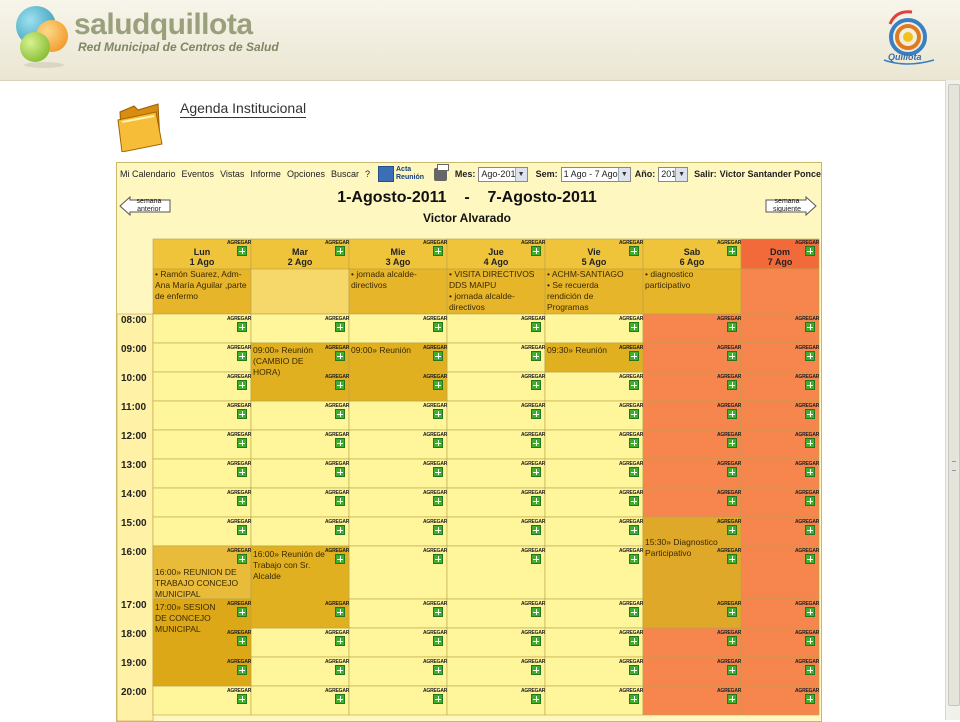 Image resolution: width=960 pixels, height=722 pixels. I want to click on menu-buscar: Buscar, so click(345, 174).